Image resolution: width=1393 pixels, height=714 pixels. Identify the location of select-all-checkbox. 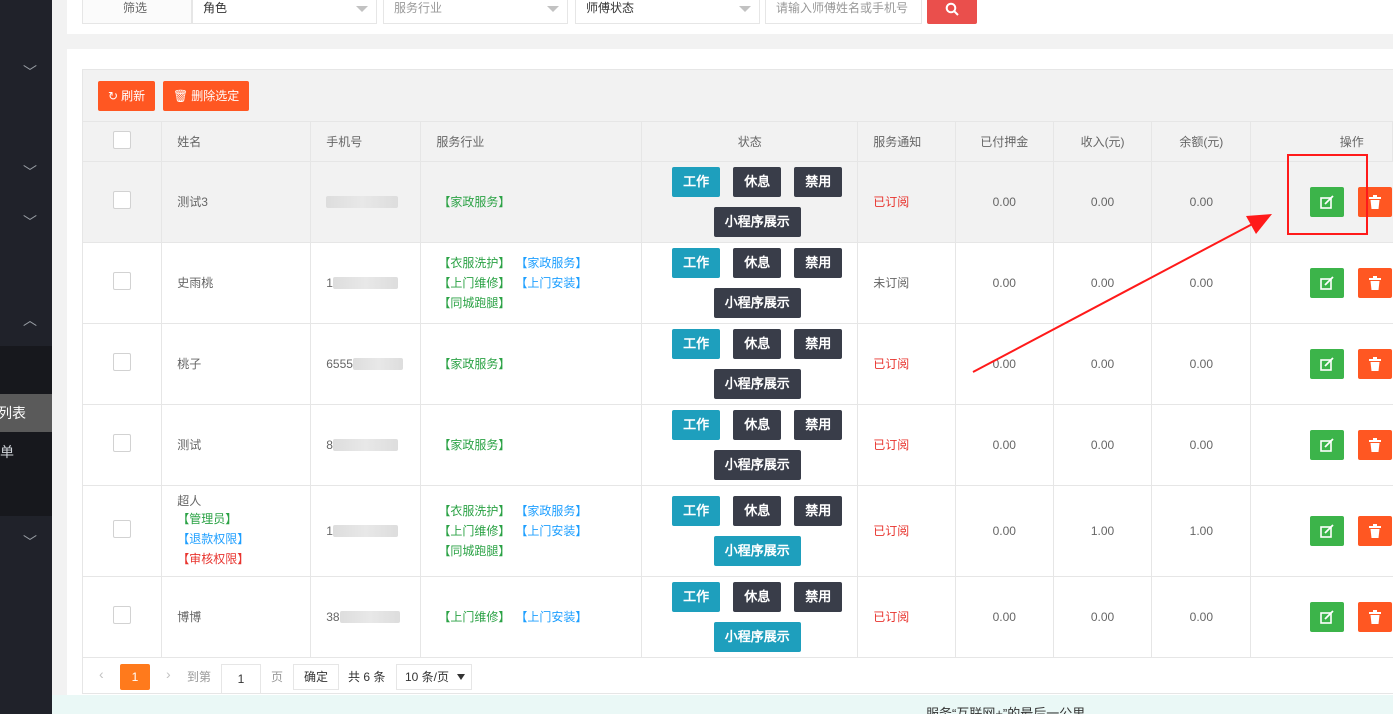
(122, 139).